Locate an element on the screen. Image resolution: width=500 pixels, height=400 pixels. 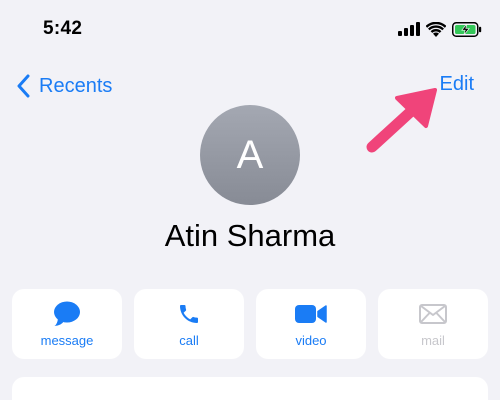
video-button-label: video is located at coordinates (311, 340).